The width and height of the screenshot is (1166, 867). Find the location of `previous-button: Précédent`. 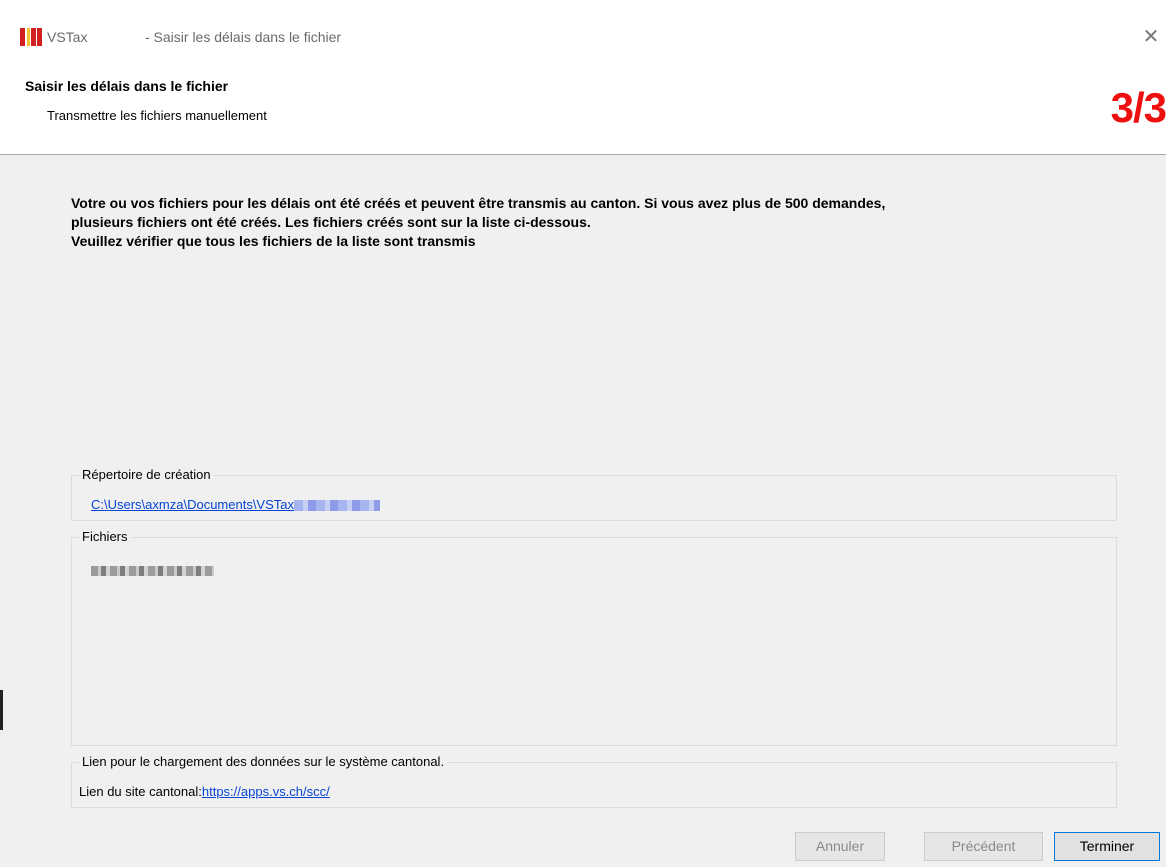

previous-button: Précédent is located at coordinates (983, 846).